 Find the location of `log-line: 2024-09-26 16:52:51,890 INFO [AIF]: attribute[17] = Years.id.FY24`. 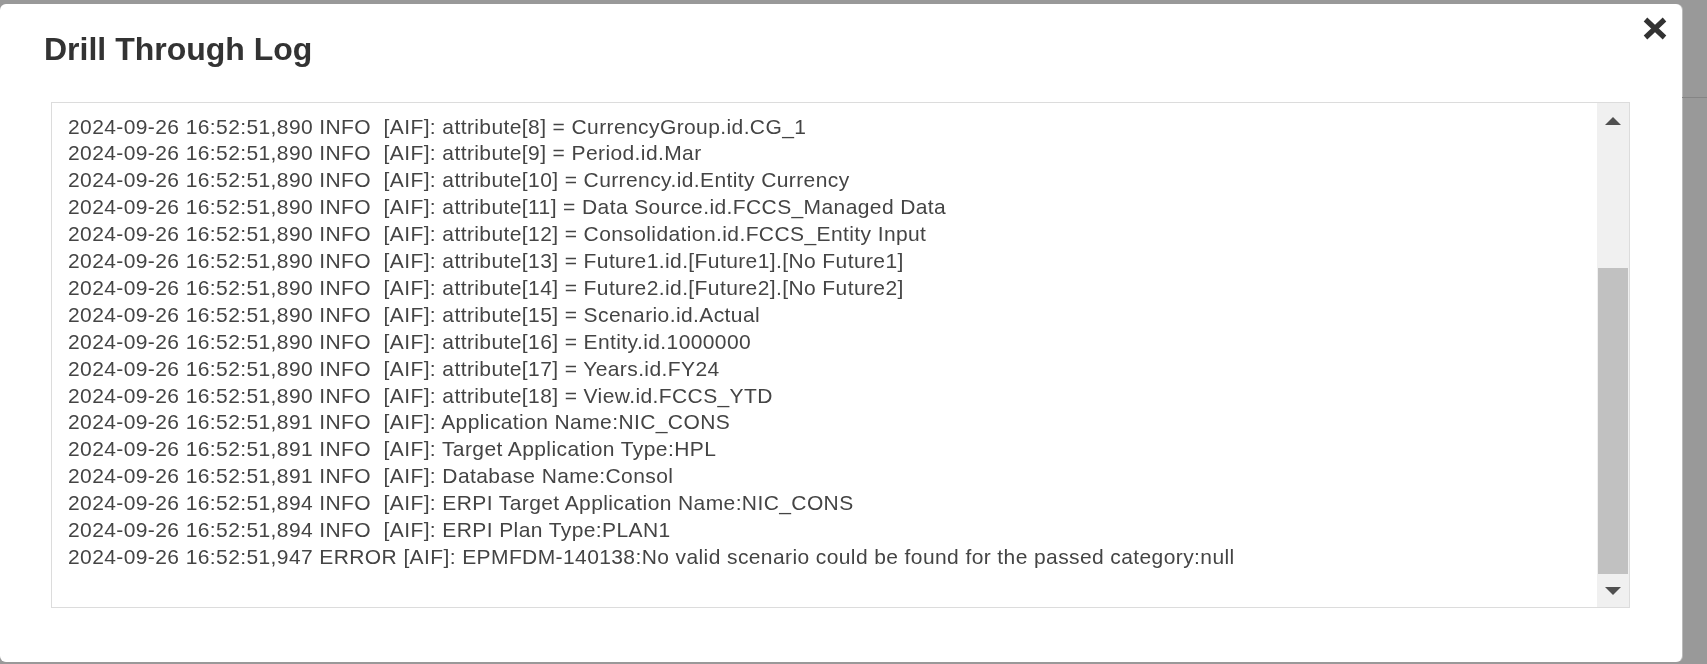

log-line: 2024-09-26 16:52:51,890 INFO [AIF]: attribute[17] = Years.id.FY24 is located at coordinates (394, 368).